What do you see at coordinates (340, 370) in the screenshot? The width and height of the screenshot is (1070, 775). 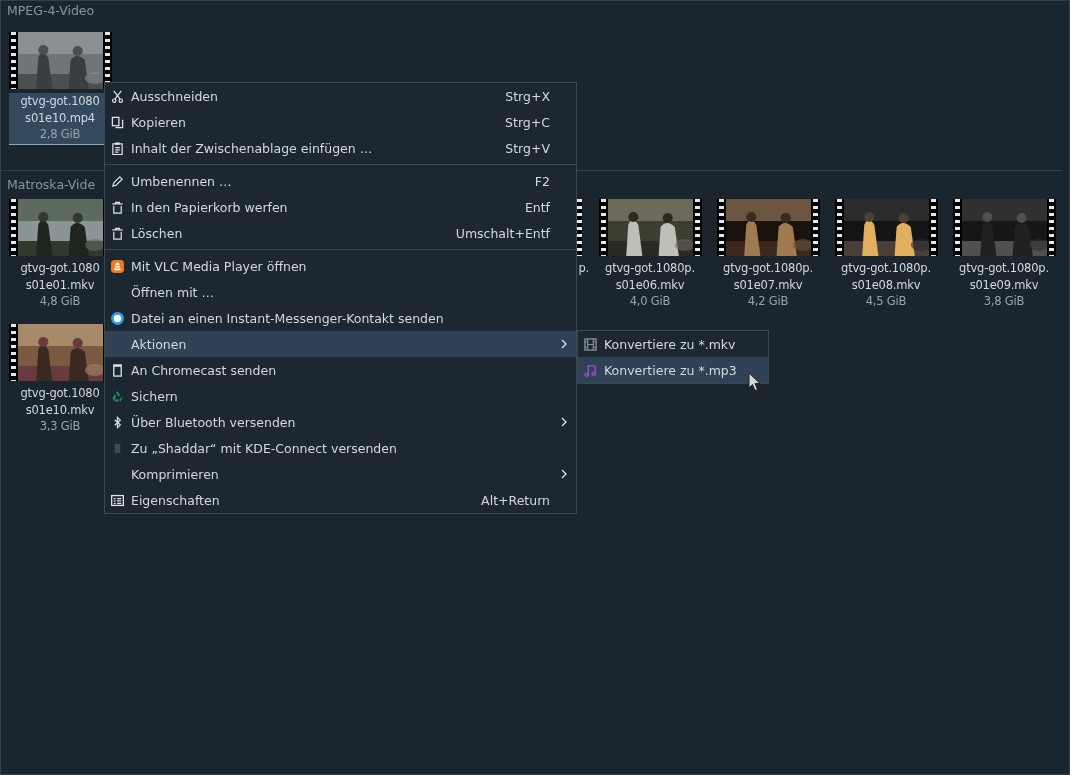 I see `menu-item: An Chromecast senden` at bounding box center [340, 370].